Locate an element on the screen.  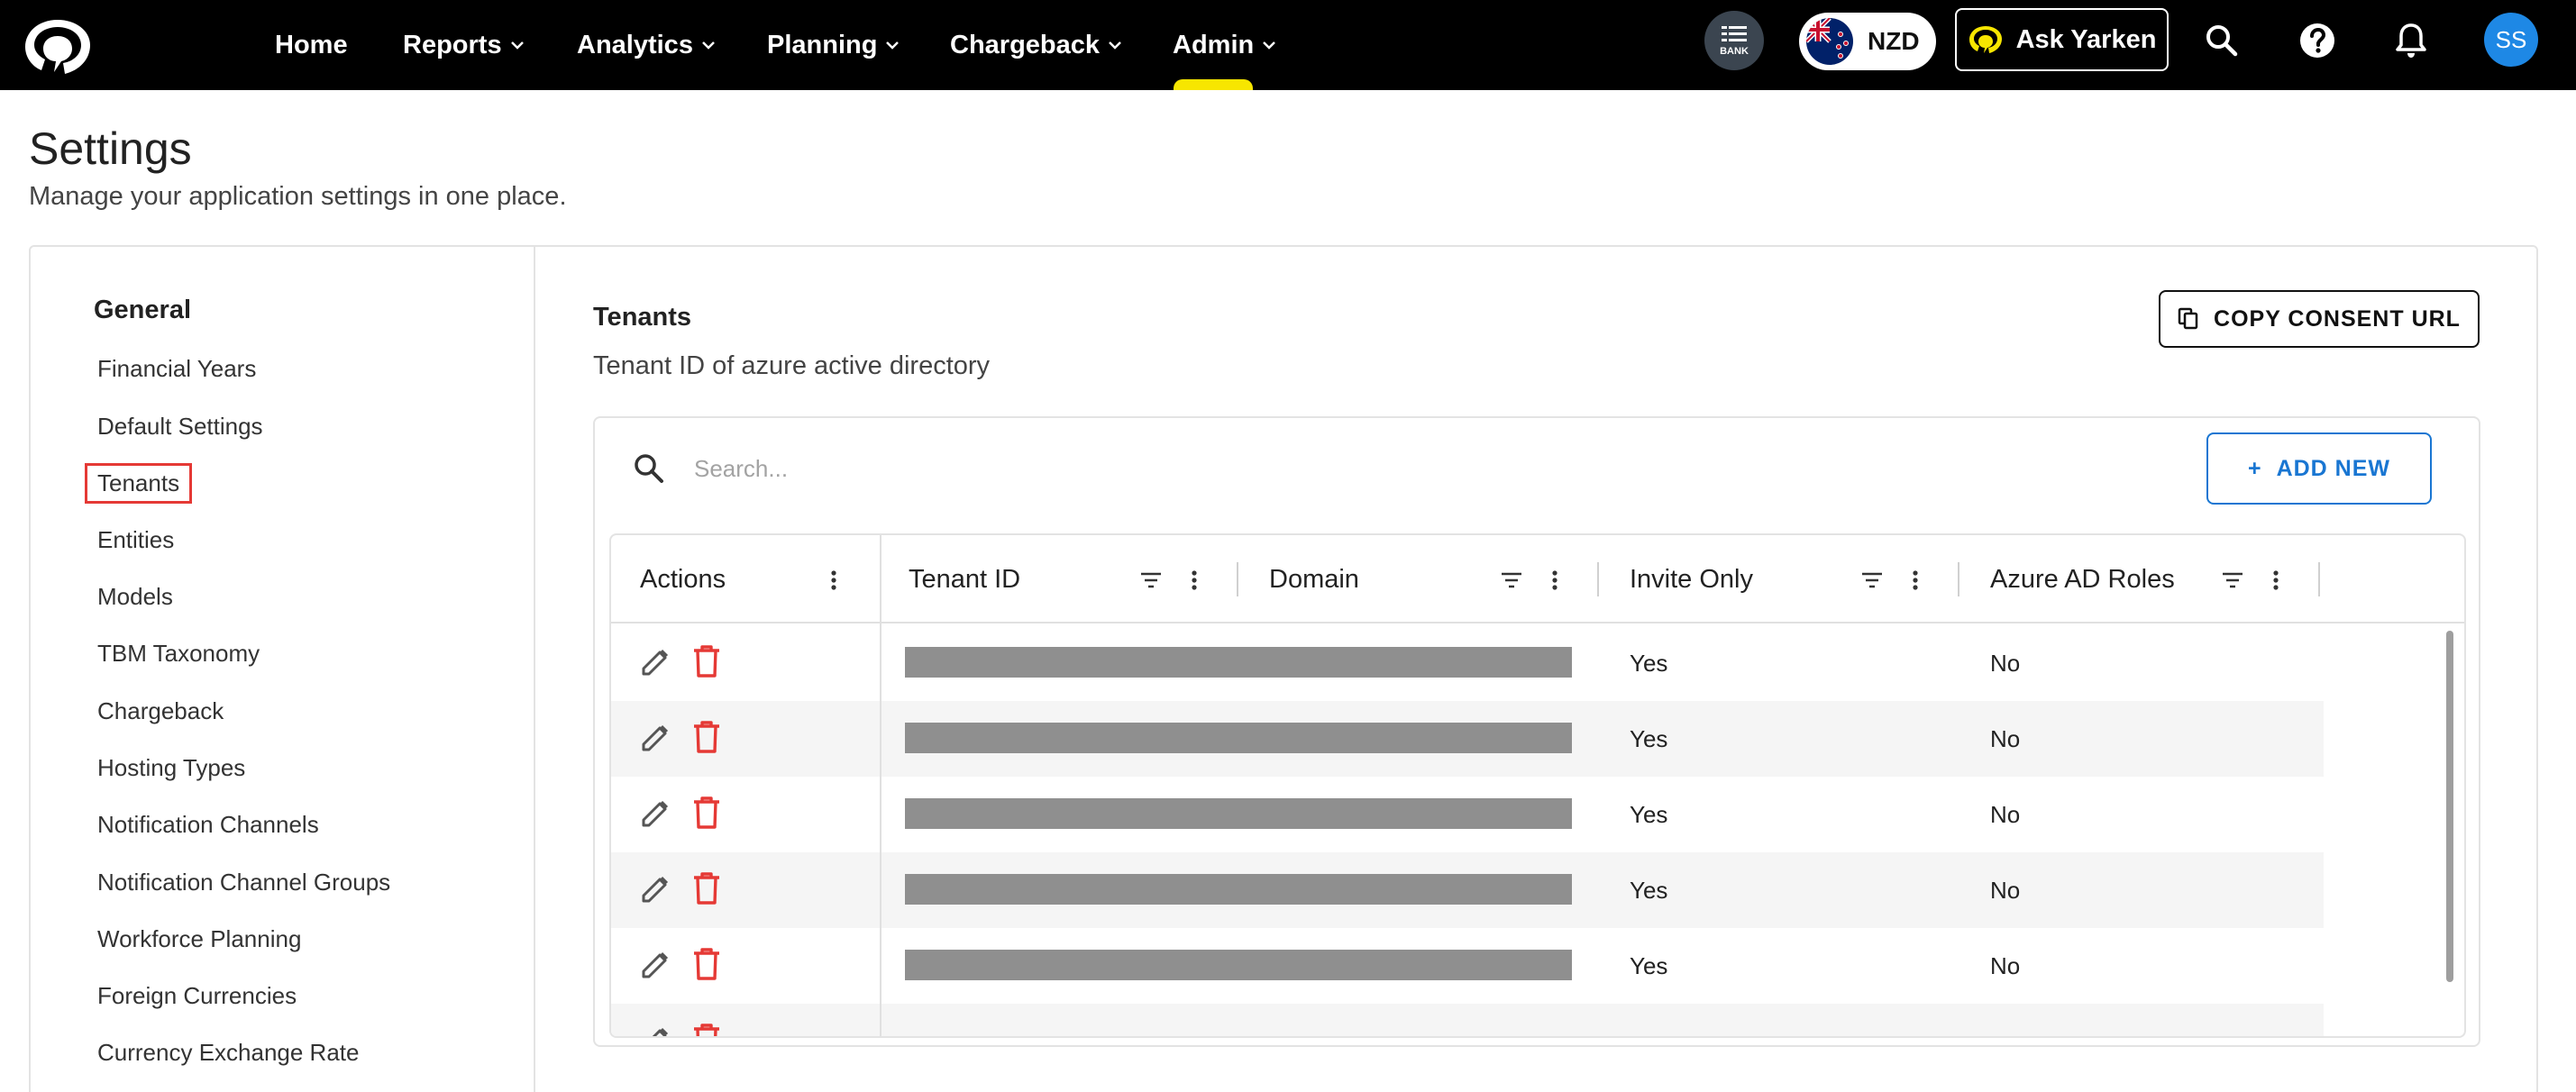
help-icon is located at coordinates (2317, 40).